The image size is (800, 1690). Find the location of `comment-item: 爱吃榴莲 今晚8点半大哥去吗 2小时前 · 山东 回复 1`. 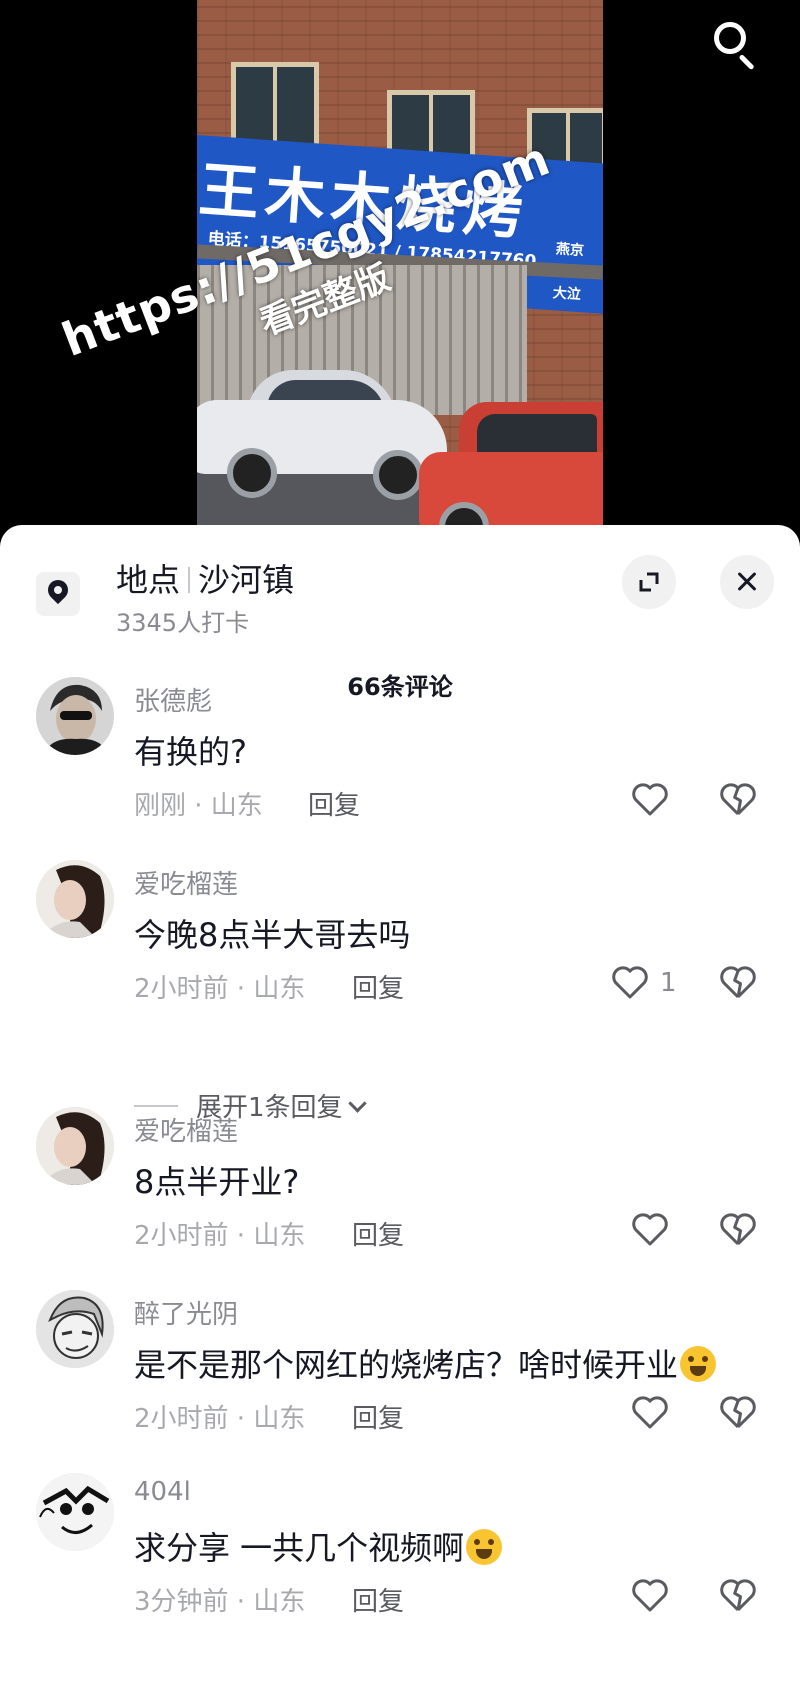

comment-item: 爱吃榴莲 今晚8点半大哥去吗 2小时前 · 山东 回复 1 is located at coordinates (400, 945).